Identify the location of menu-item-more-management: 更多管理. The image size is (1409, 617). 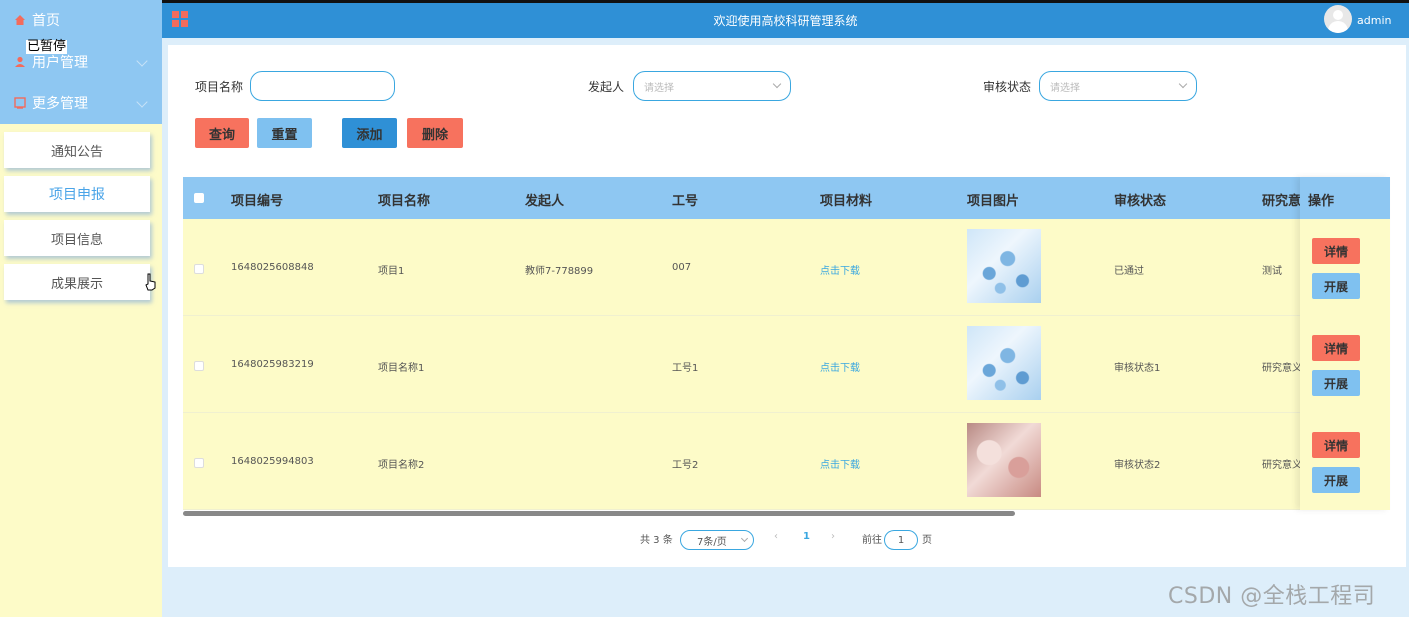
(81, 103).